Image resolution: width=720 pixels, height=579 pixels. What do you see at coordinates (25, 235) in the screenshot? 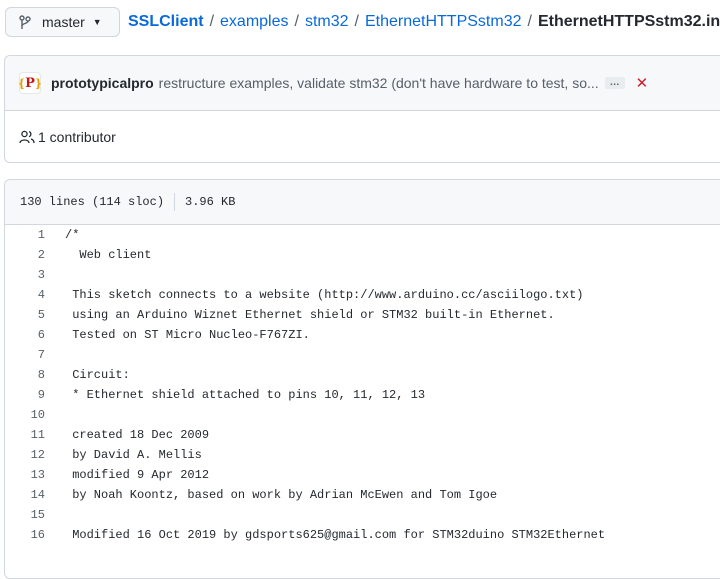
I see `line-number: 1` at bounding box center [25, 235].